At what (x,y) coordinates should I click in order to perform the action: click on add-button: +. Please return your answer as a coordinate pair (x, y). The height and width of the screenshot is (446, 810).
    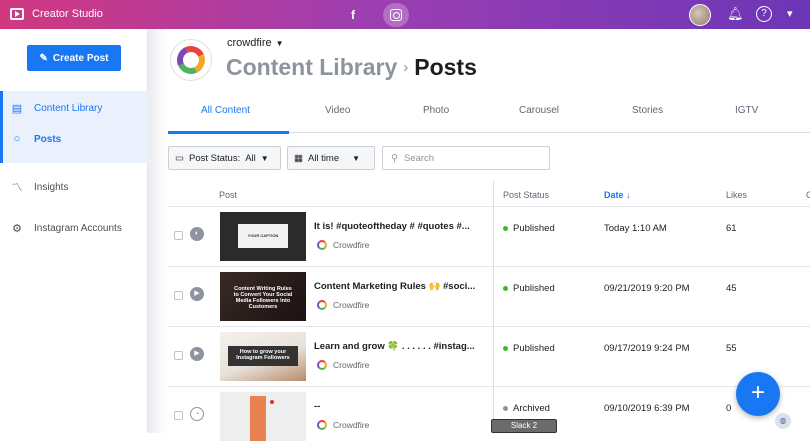
    Looking at the image, I should click on (758, 394).